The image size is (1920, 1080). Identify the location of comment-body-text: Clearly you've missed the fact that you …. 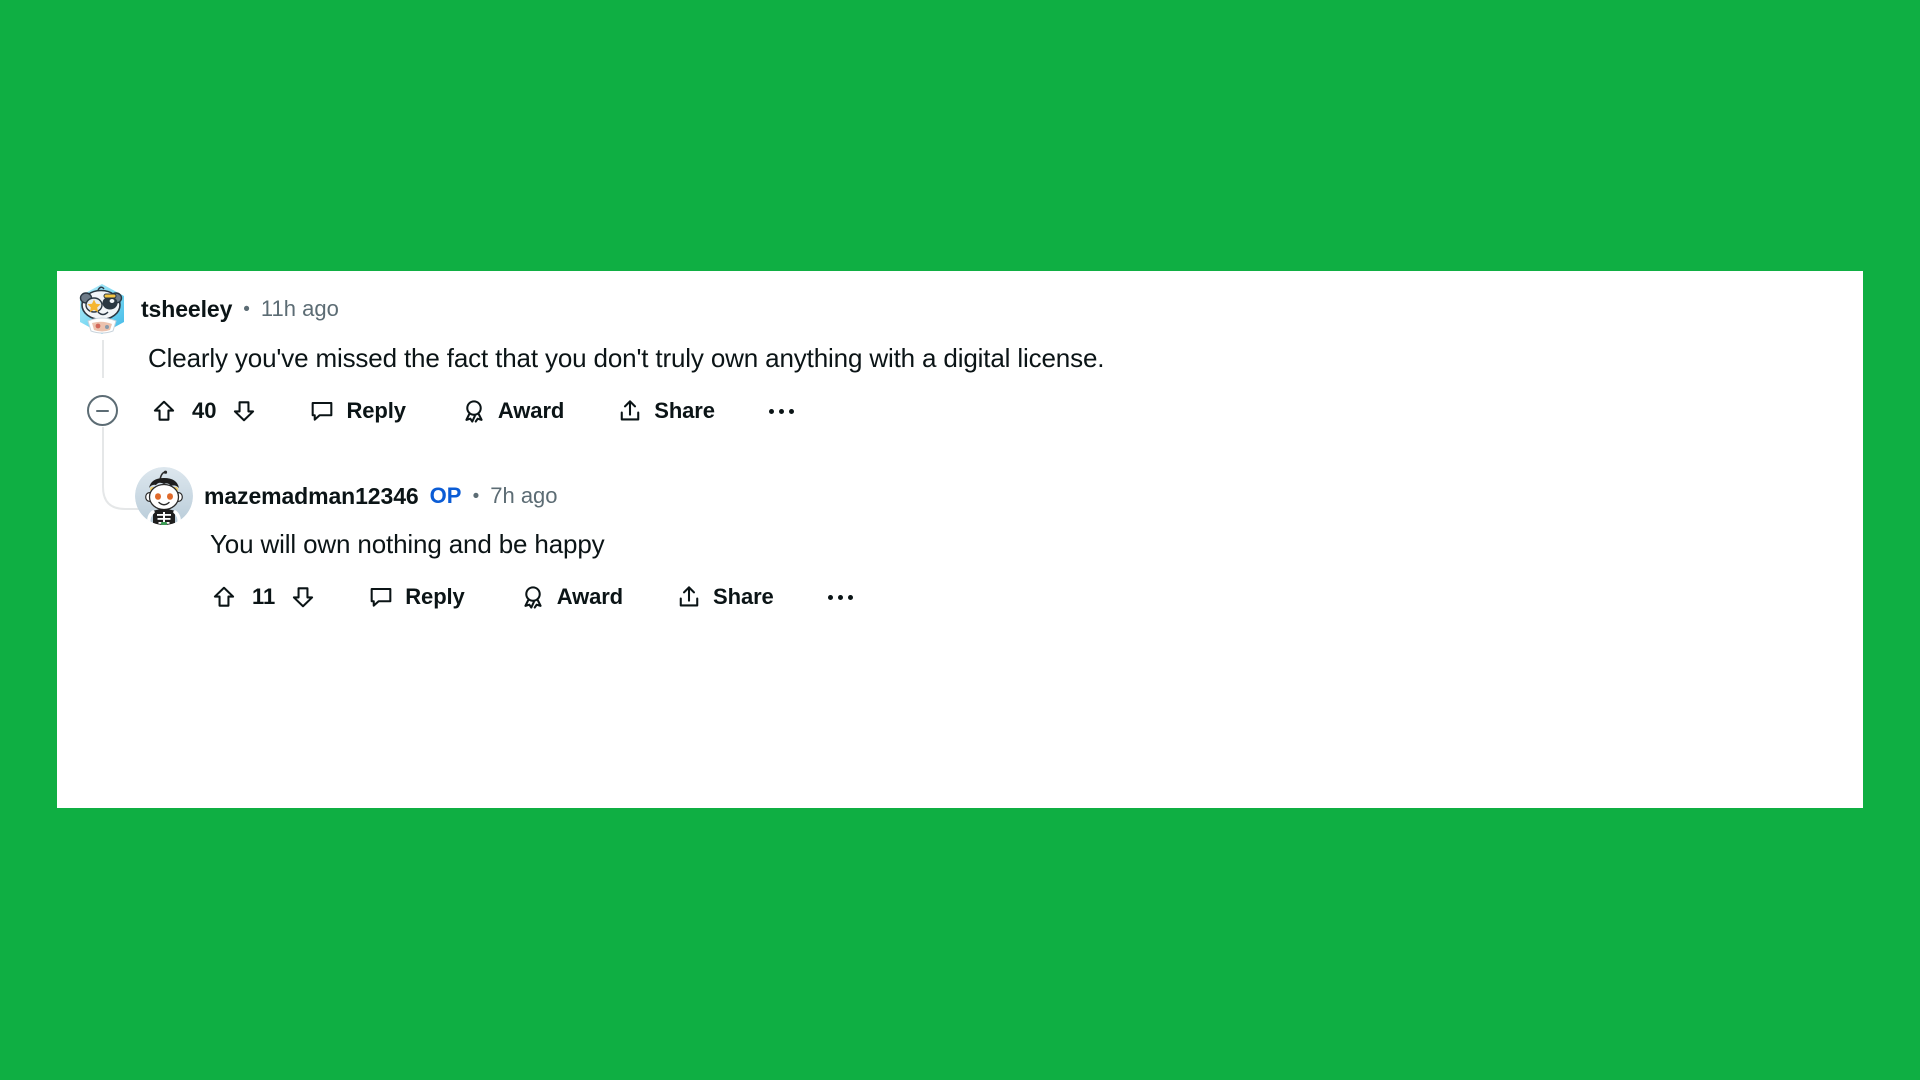
(626, 358).